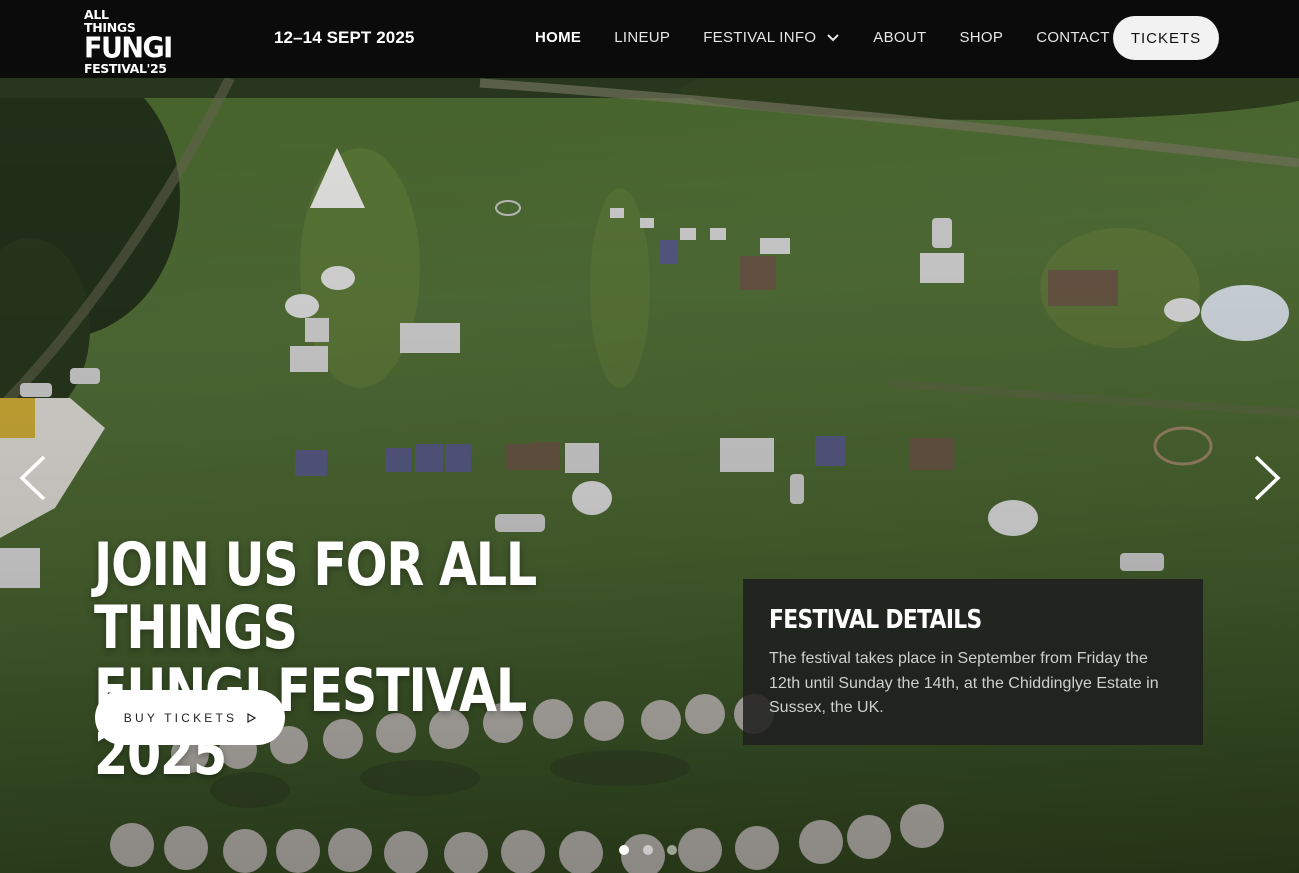 The height and width of the screenshot is (873, 1299). Describe the element at coordinates (1267, 478) in the screenshot. I see `chevron-right-icon` at that location.